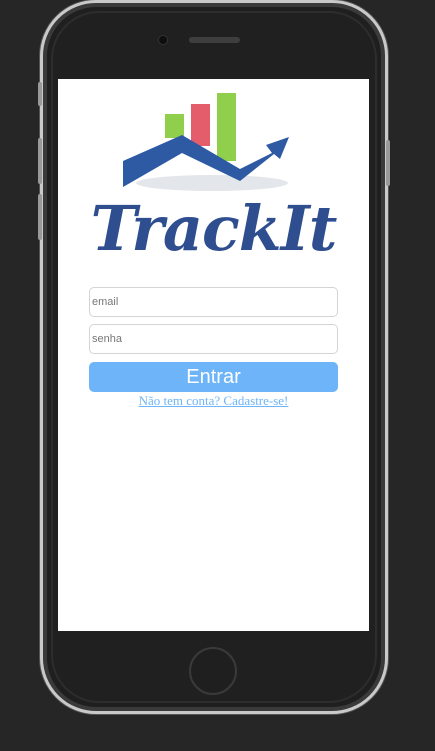 This screenshot has width=435, height=751. Describe the element at coordinates (206, 142) in the screenshot. I see `chart-trend-logo-icon` at that location.